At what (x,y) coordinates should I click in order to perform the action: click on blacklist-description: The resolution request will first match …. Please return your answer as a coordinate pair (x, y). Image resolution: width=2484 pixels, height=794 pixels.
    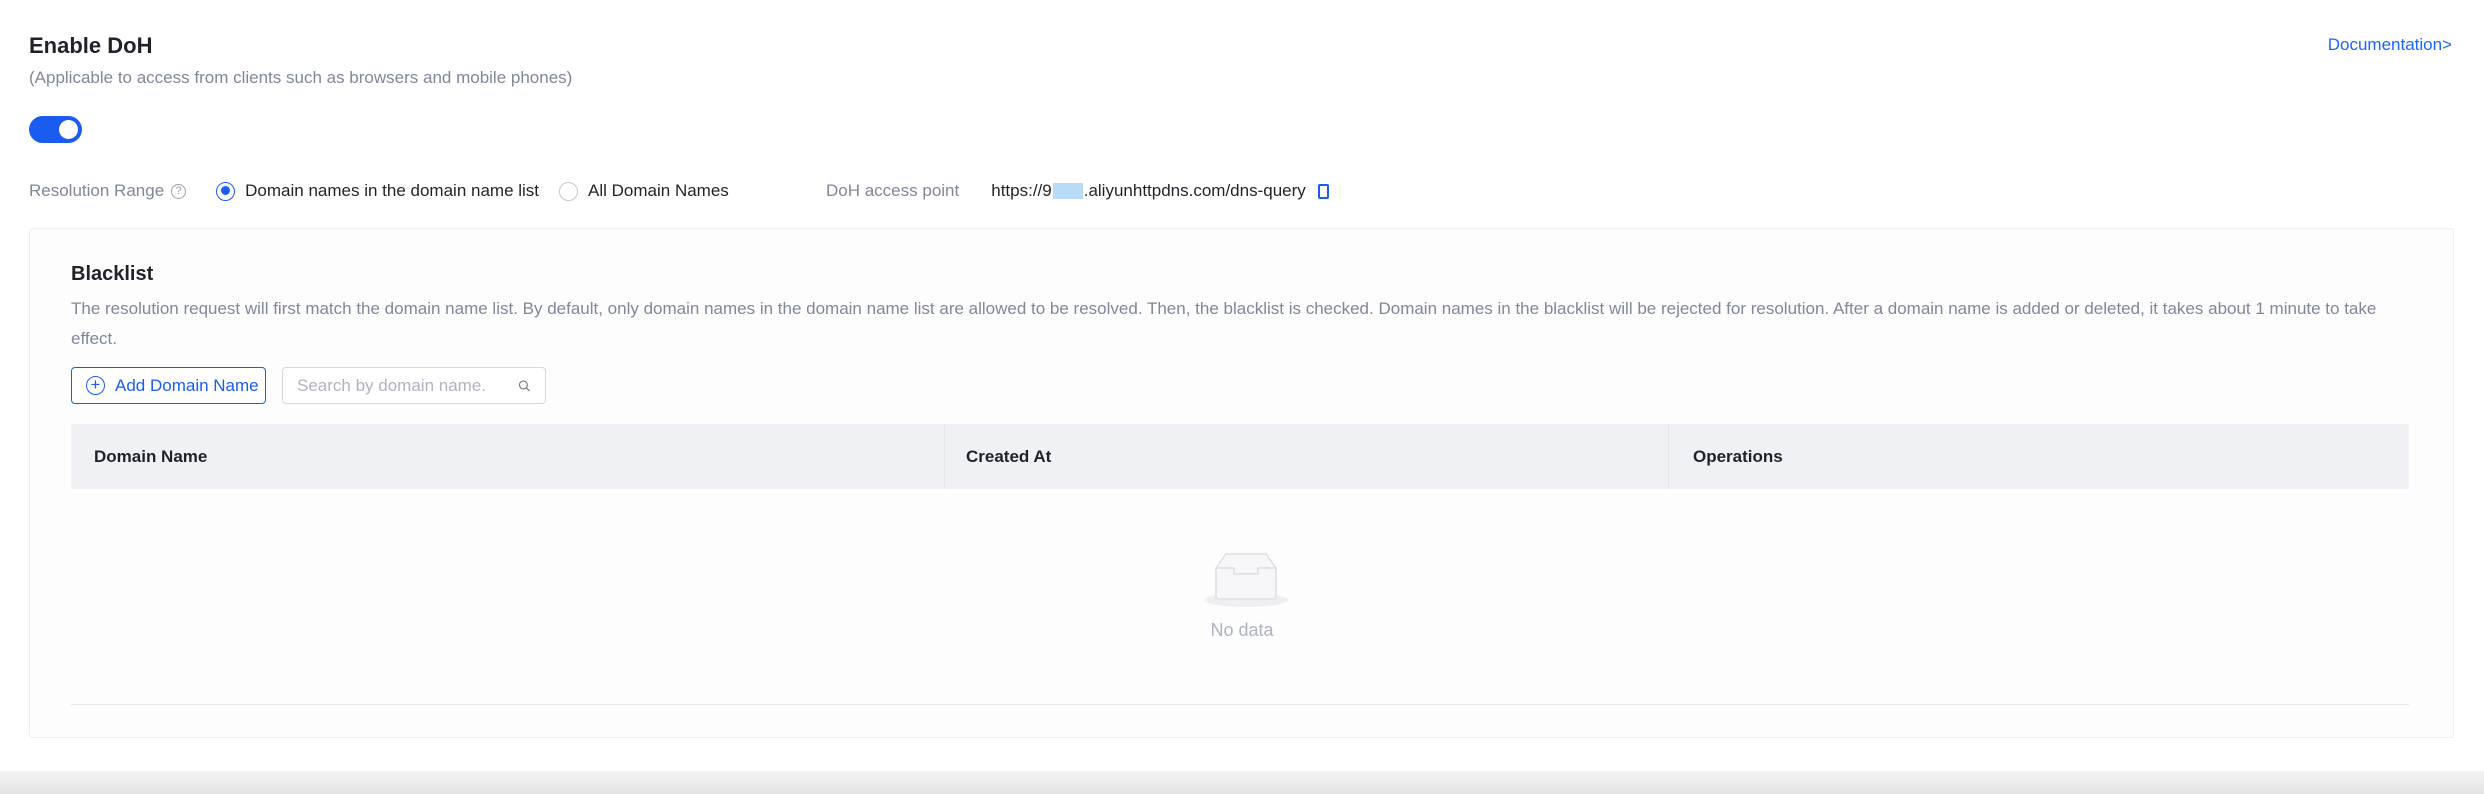
    Looking at the image, I should click on (1224, 323).